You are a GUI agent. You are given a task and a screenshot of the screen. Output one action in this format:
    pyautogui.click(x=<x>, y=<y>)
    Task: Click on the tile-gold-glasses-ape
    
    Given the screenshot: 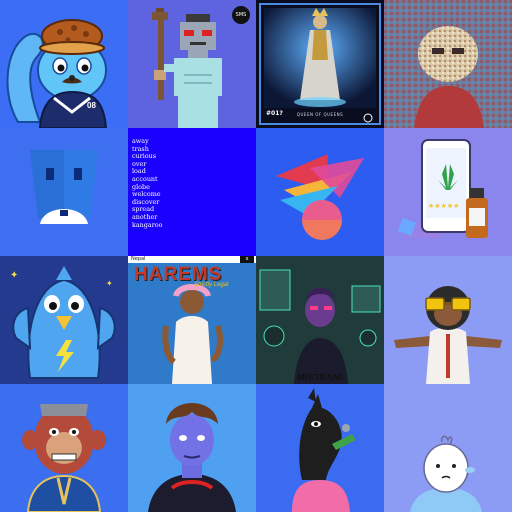 What is the action you would take?
    pyautogui.click(x=448, y=320)
    